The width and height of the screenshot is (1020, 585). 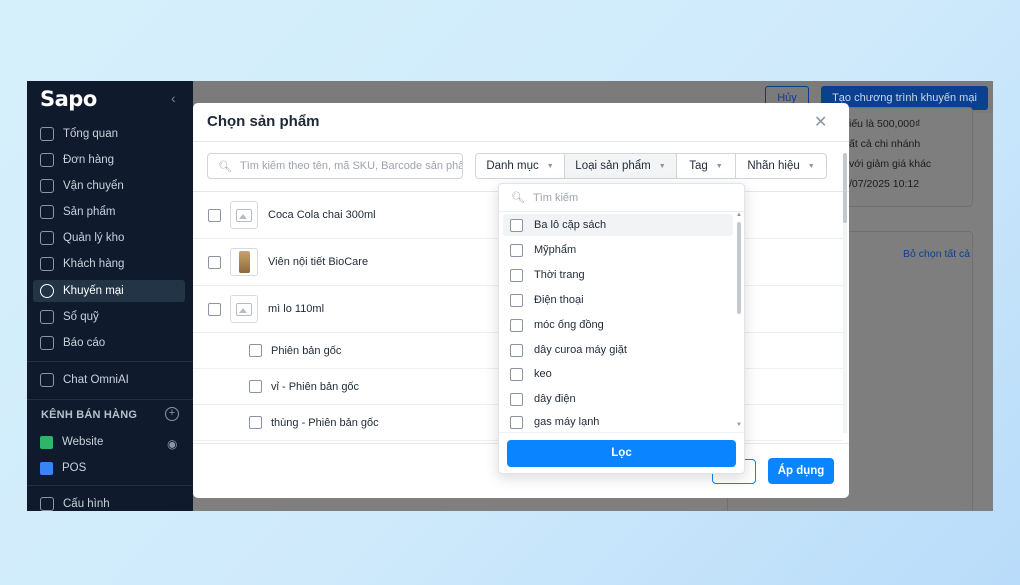 I want to click on summary-line: iếu là 500,000₫, so click(x=885, y=124).